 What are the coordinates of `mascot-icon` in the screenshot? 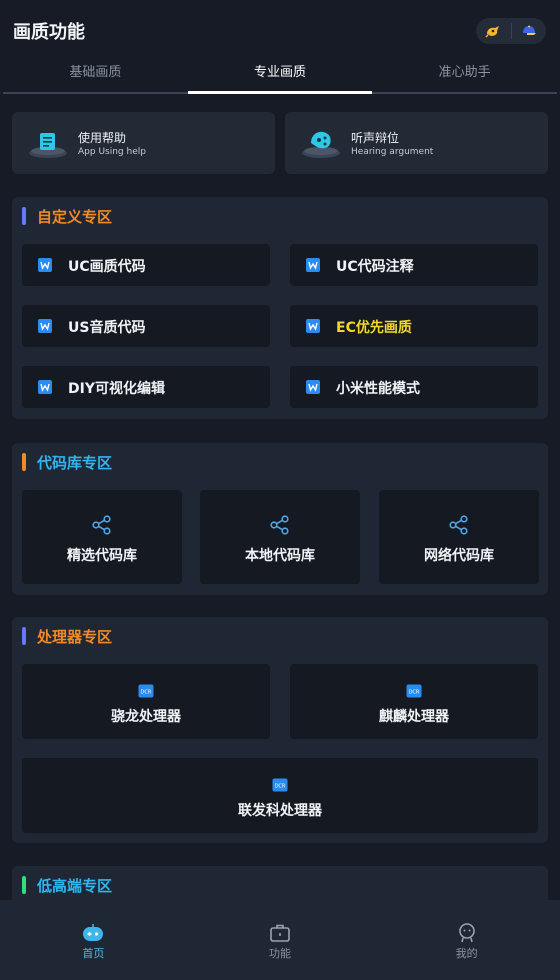 It's located at (493, 31).